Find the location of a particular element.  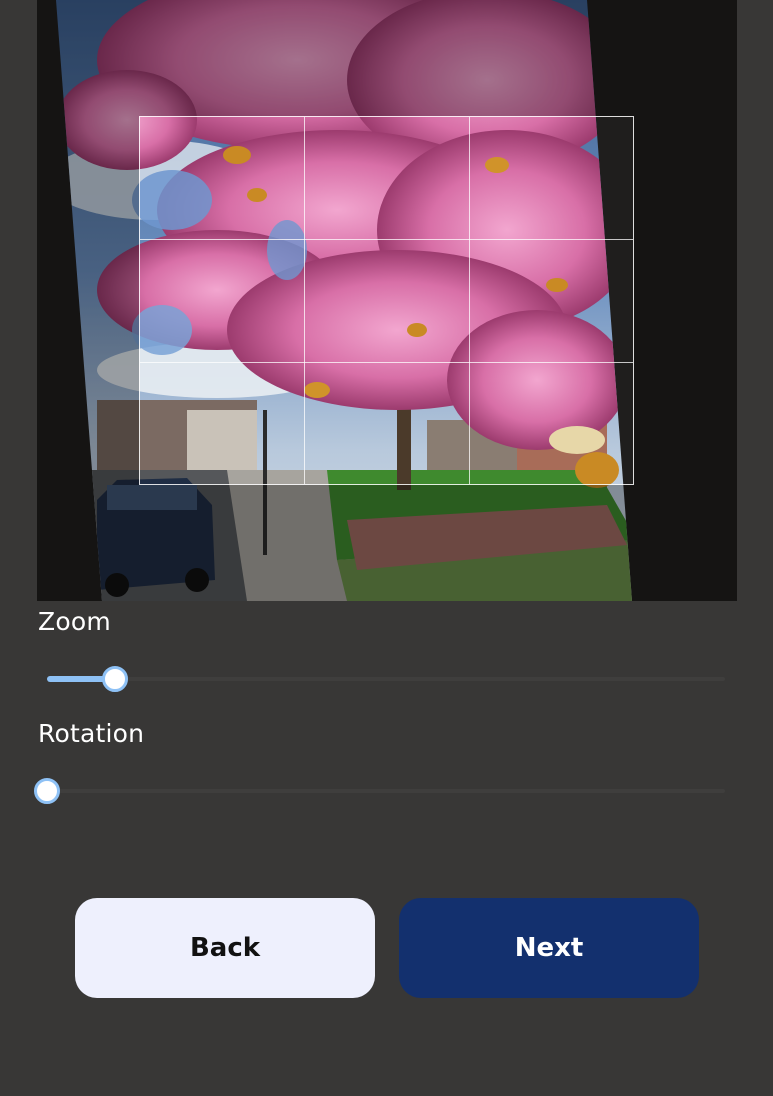

rotation-slider-thumb is located at coordinates (47, 791).